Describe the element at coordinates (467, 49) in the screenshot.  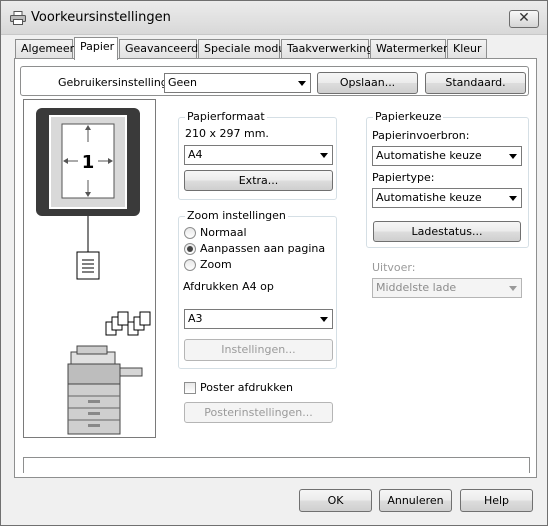
I see `tab-kleur: Kleur` at that location.